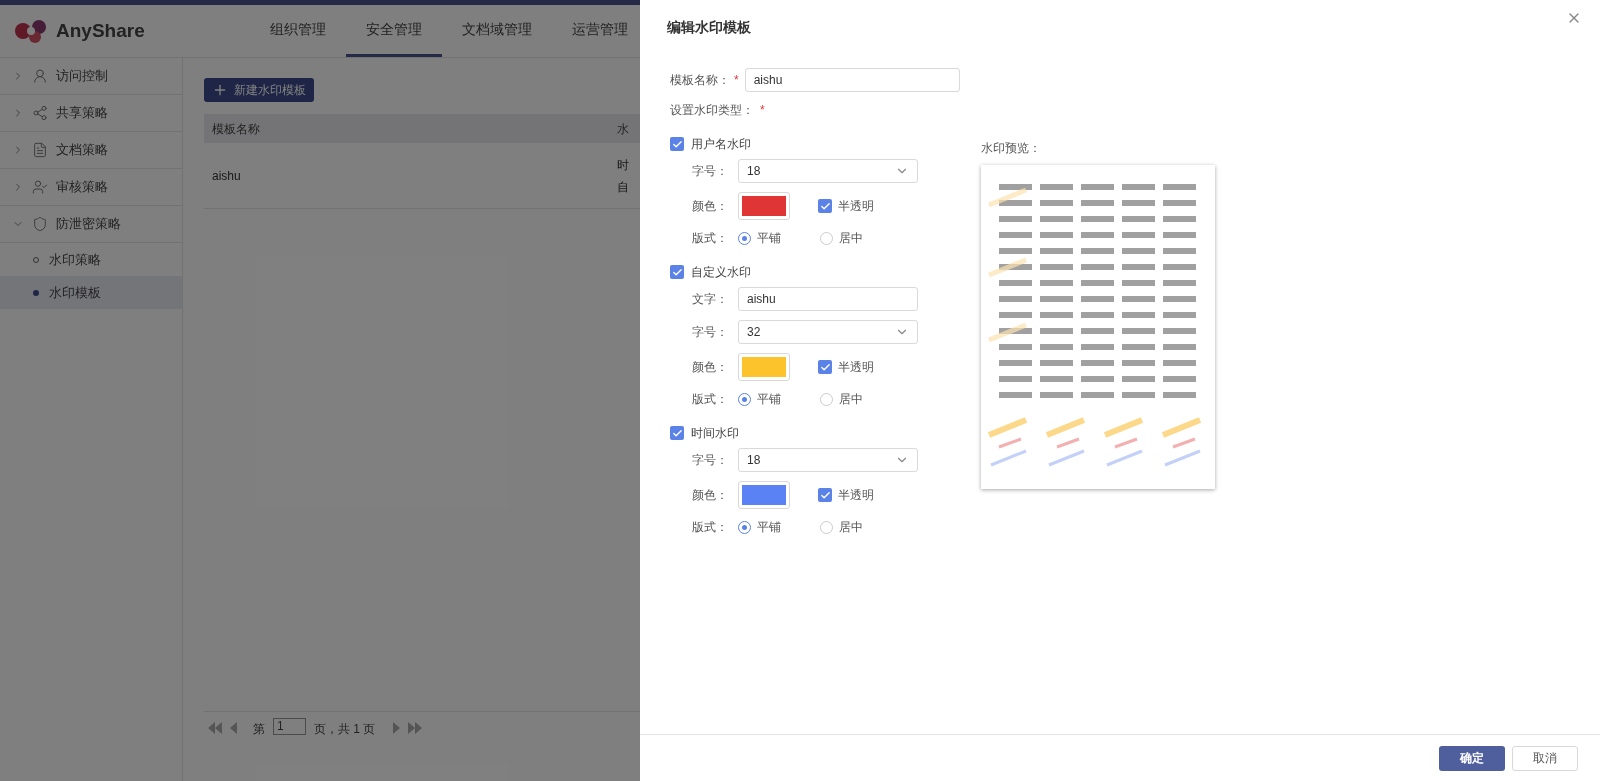 This screenshot has width=1600, height=781. I want to click on sidebar-item: 审核策略, so click(91, 187).